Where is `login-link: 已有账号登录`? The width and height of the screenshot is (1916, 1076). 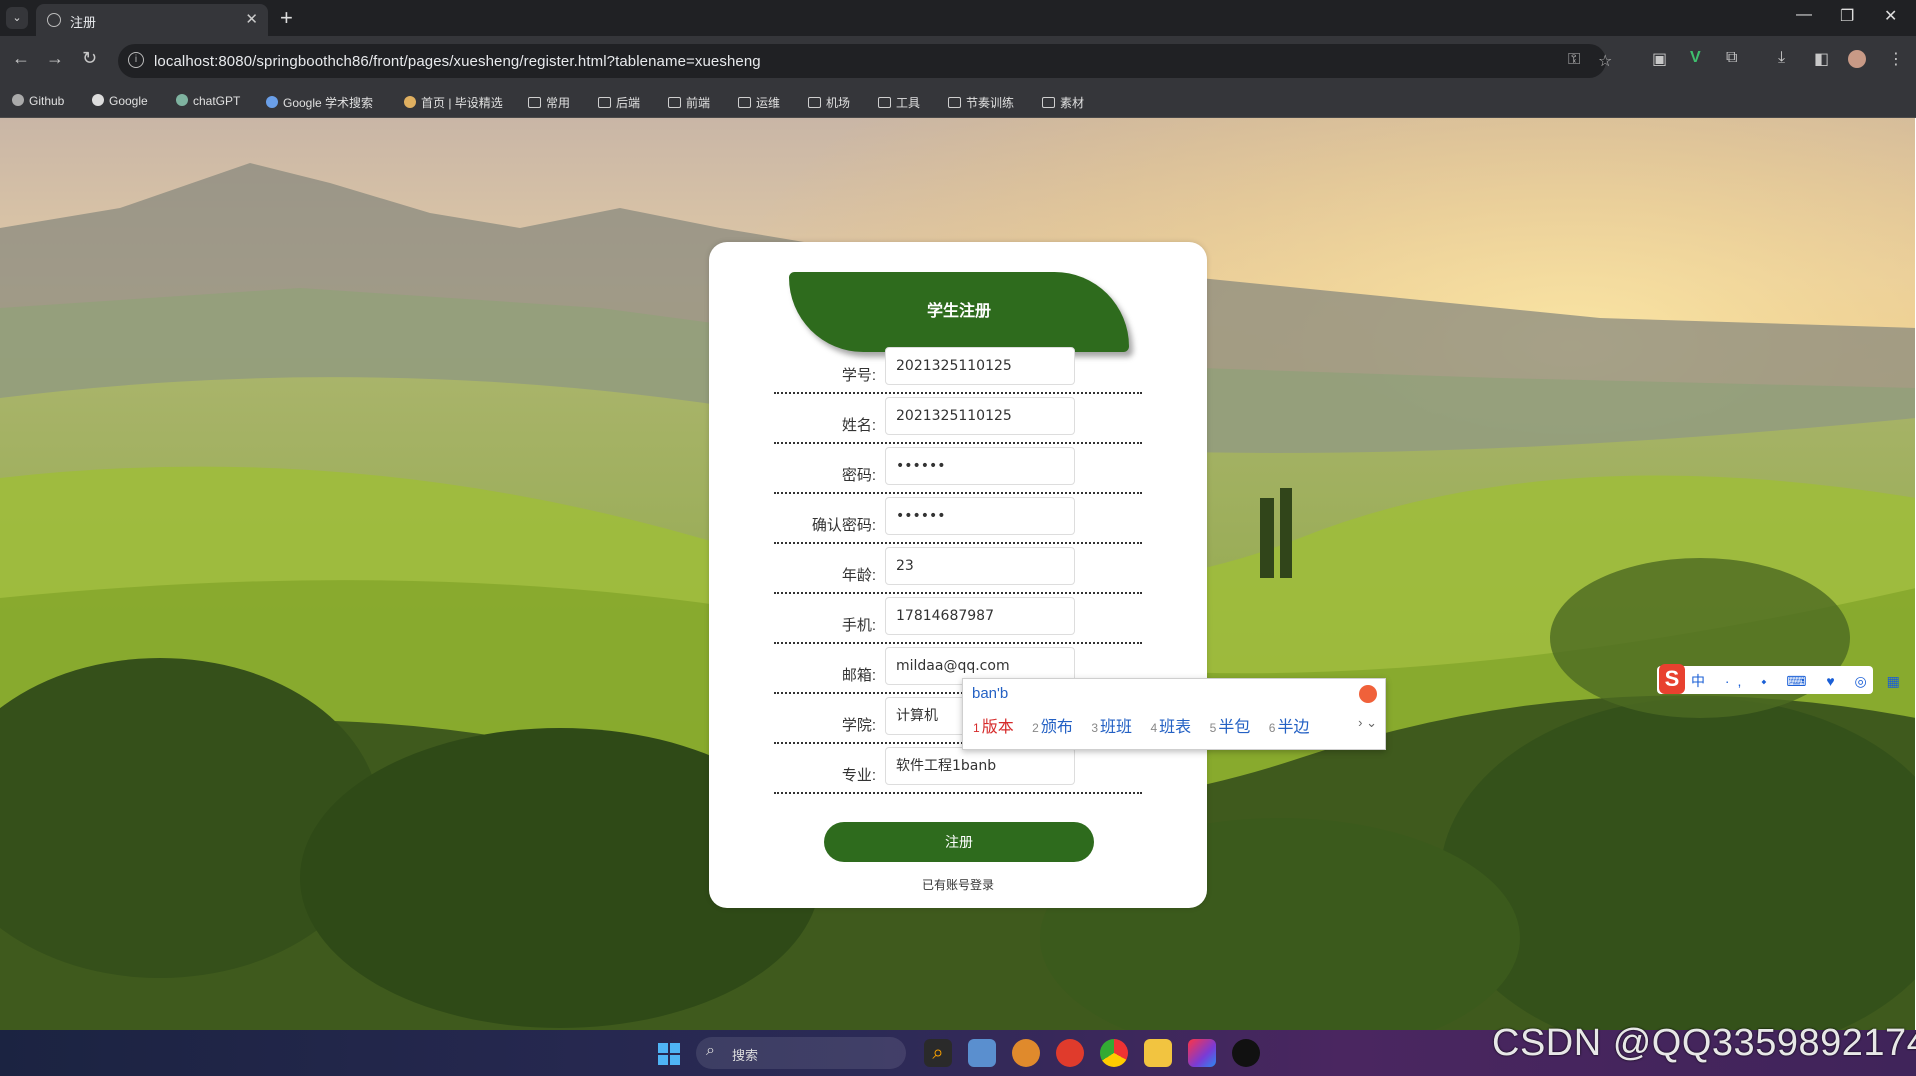
login-link: 已有账号登录 is located at coordinates (958, 884).